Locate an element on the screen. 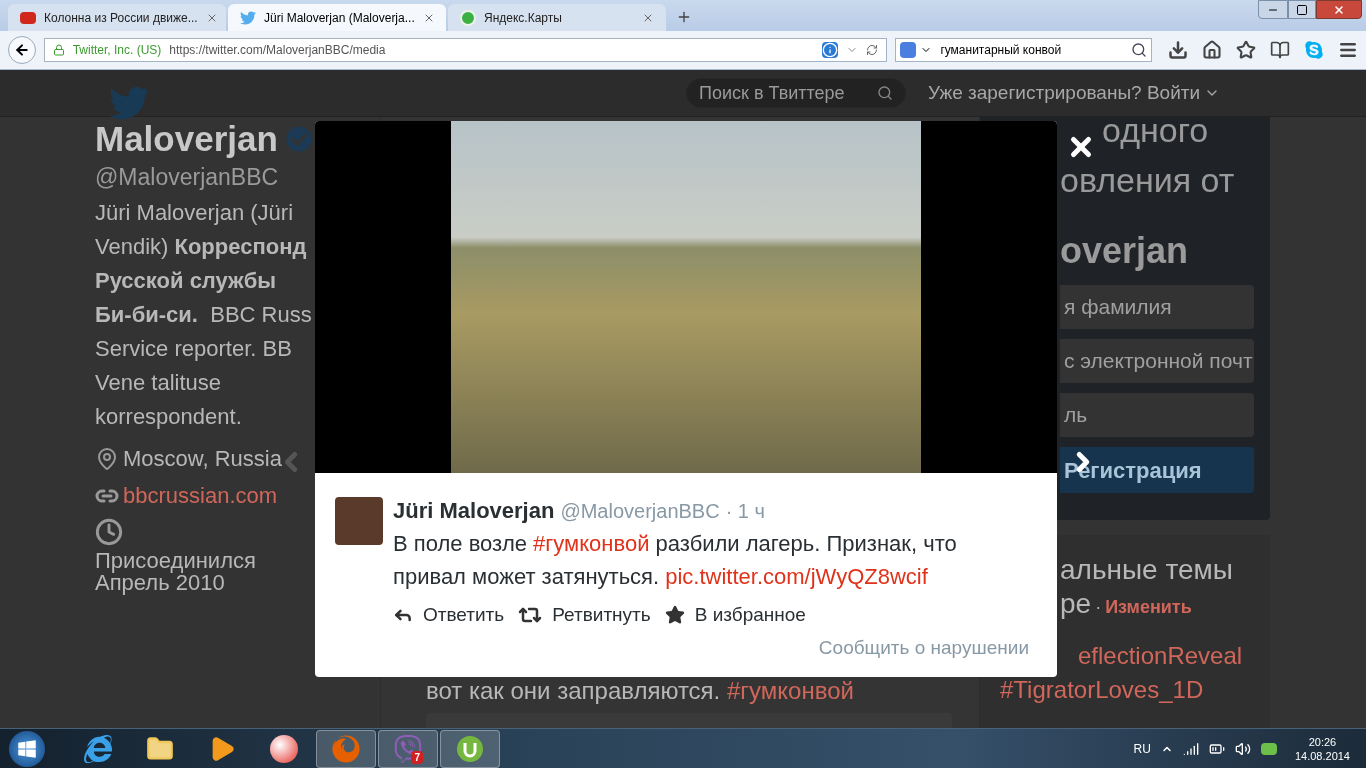 The height and width of the screenshot is (768, 1366). browser-tab: Яндекс.Карты is located at coordinates (557, 17).